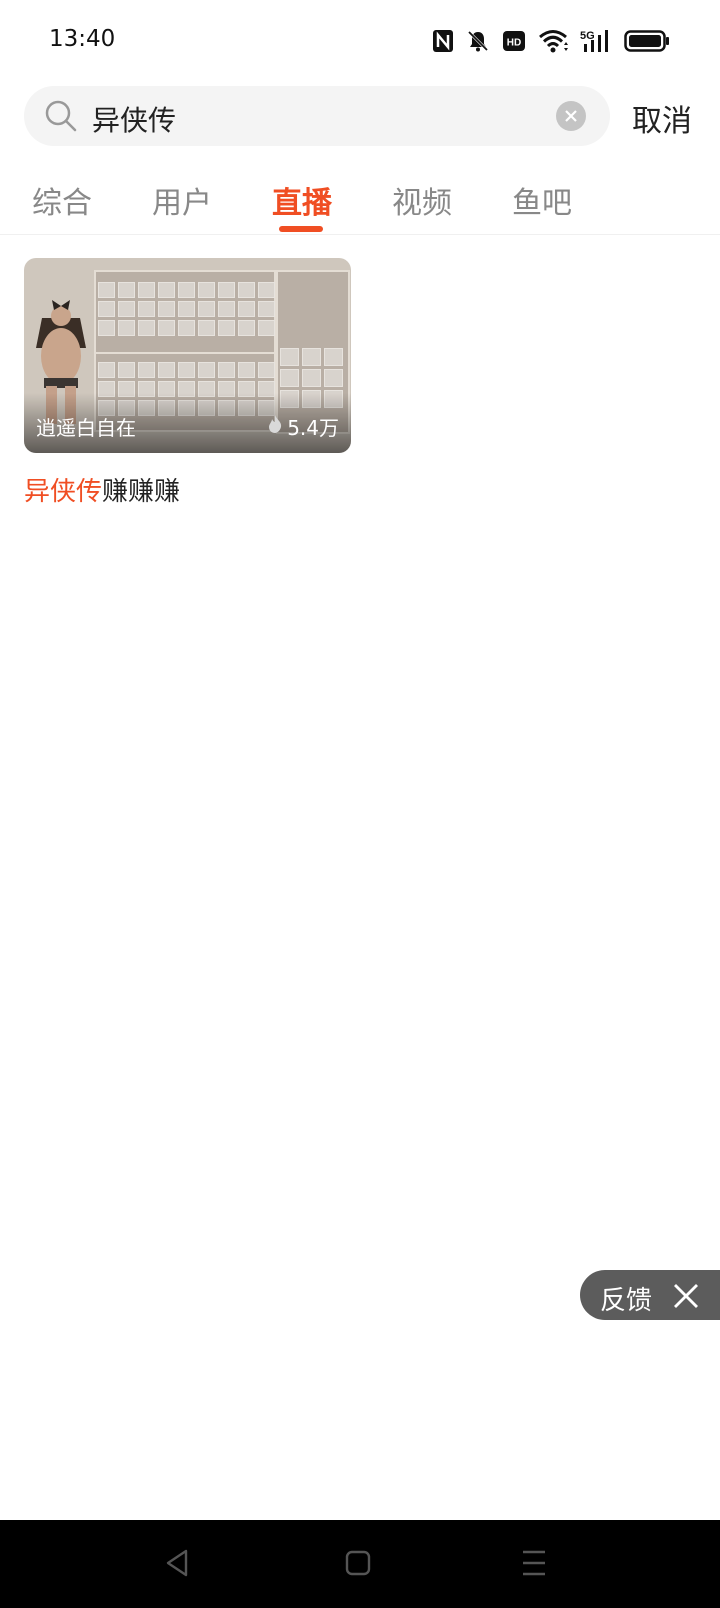 The image size is (720, 1608). Describe the element at coordinates (301, 229) in the screenshot. I see `active-tab-indicator` at that location.